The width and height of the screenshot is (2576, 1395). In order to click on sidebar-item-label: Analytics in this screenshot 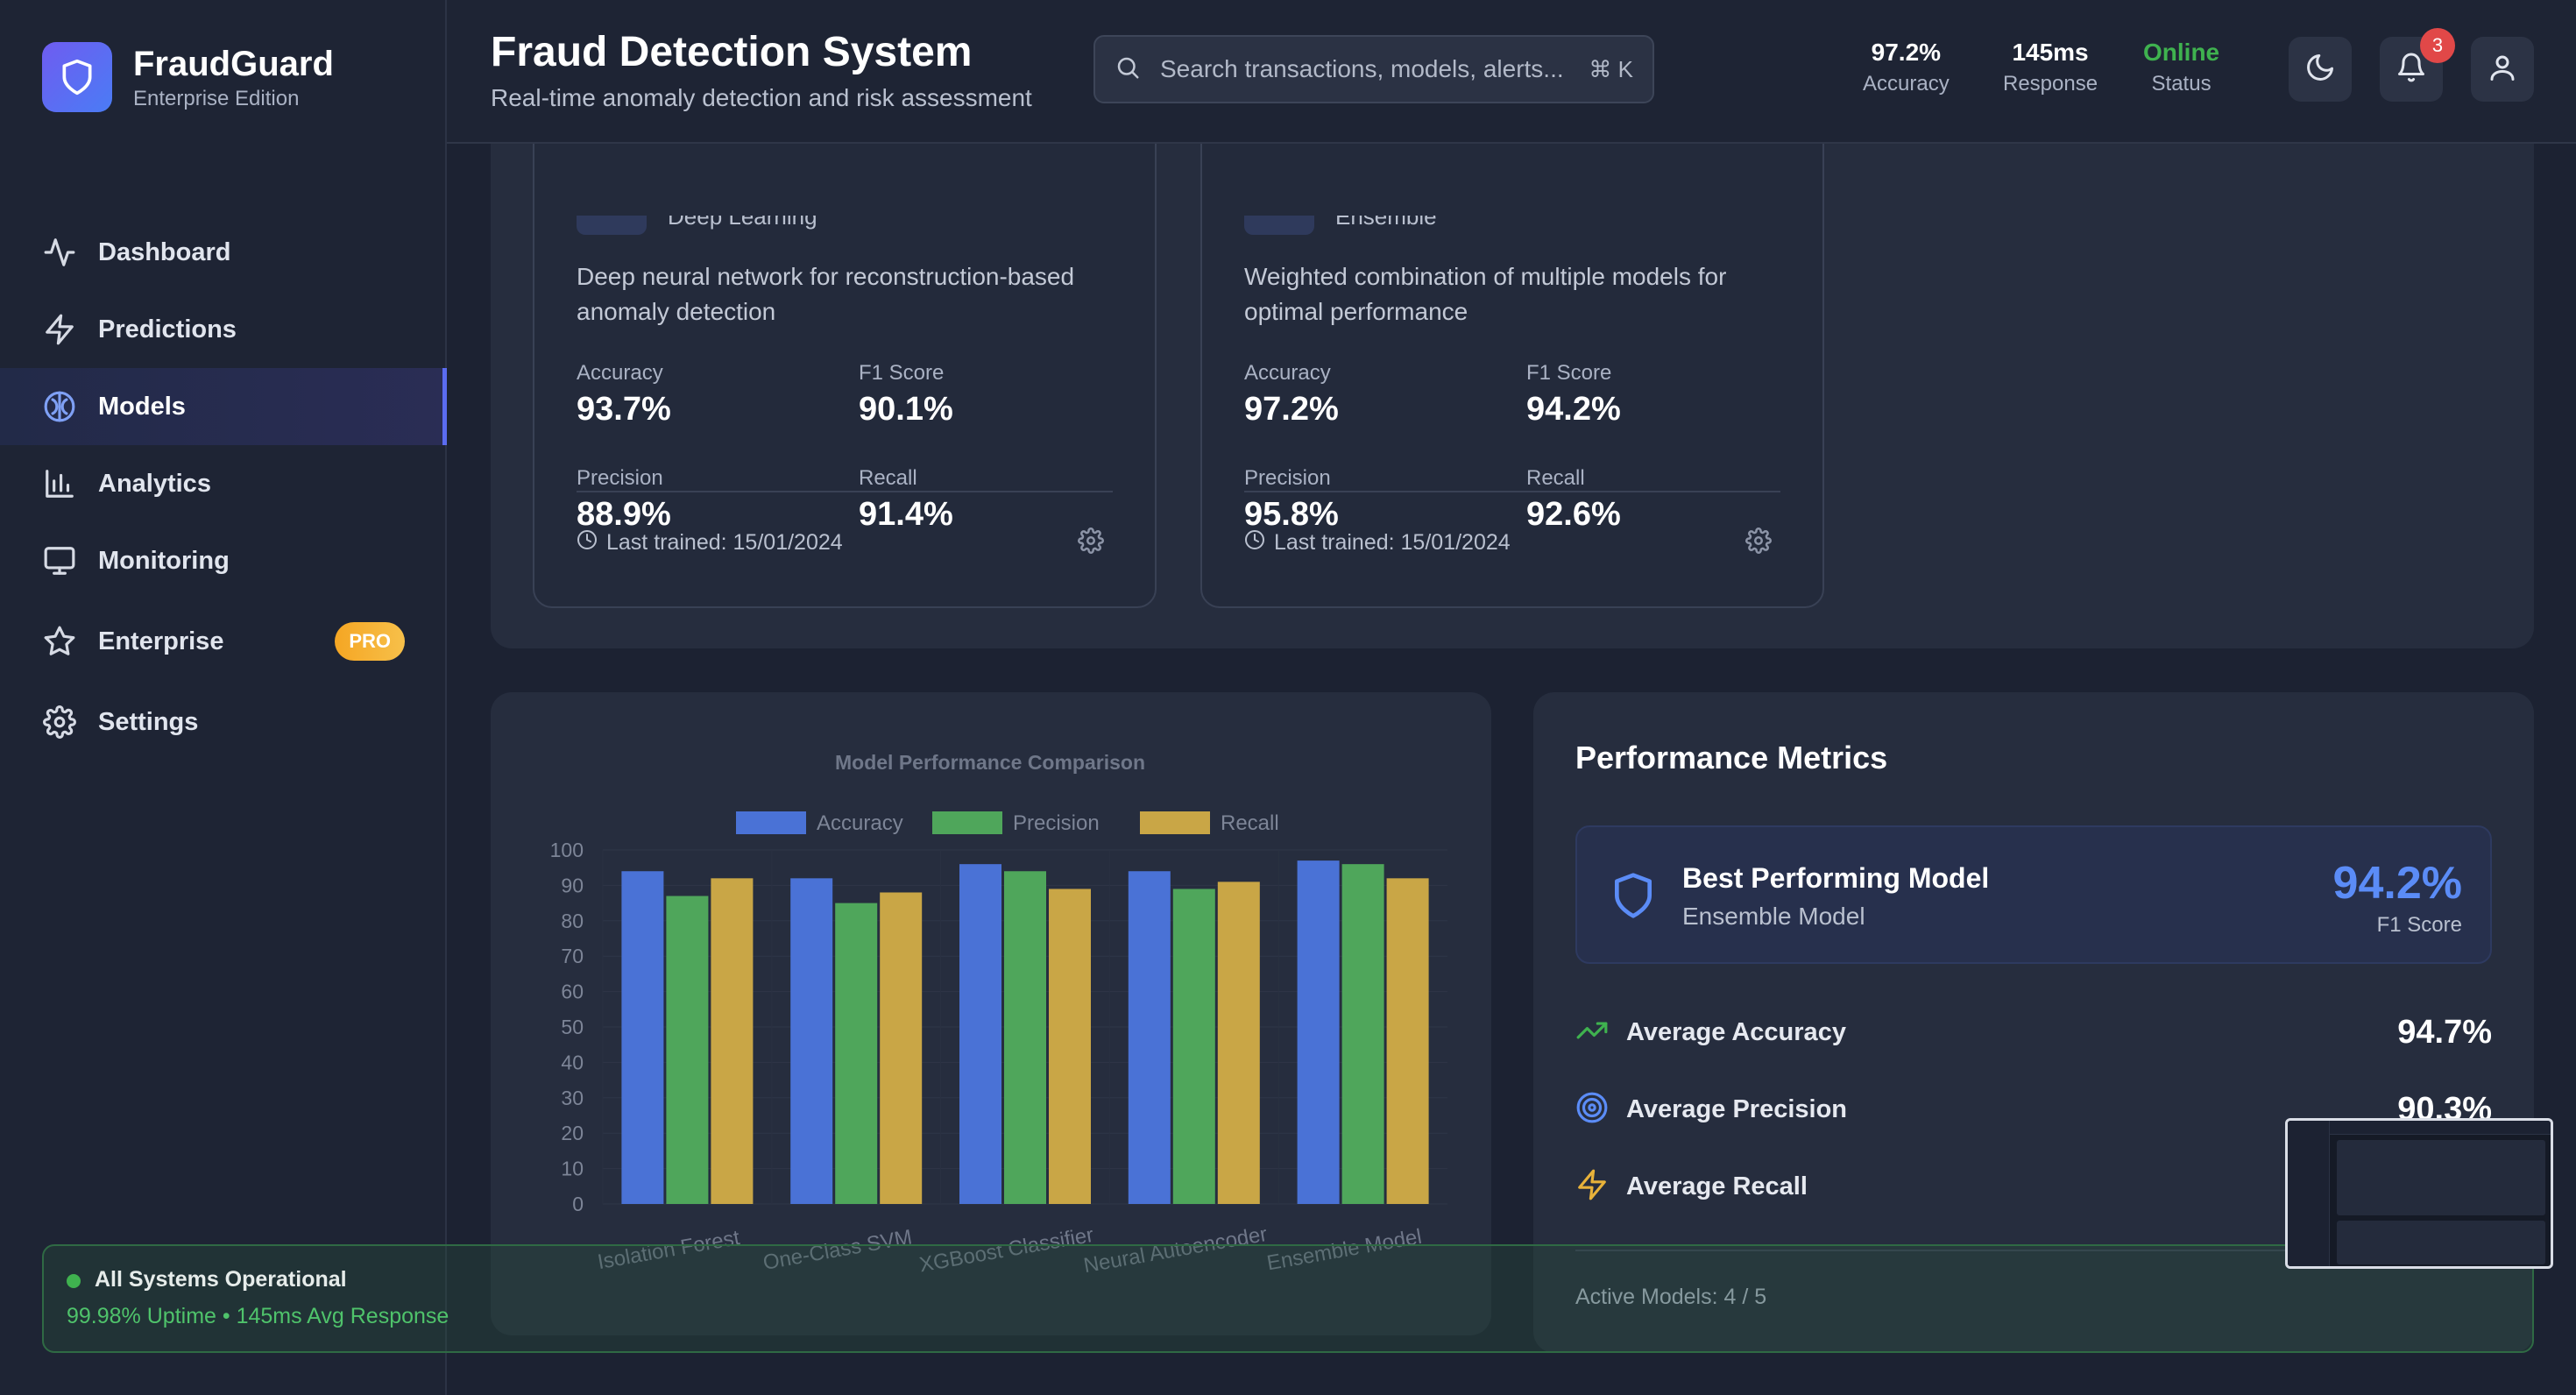, I will do `click(154, 483)`.